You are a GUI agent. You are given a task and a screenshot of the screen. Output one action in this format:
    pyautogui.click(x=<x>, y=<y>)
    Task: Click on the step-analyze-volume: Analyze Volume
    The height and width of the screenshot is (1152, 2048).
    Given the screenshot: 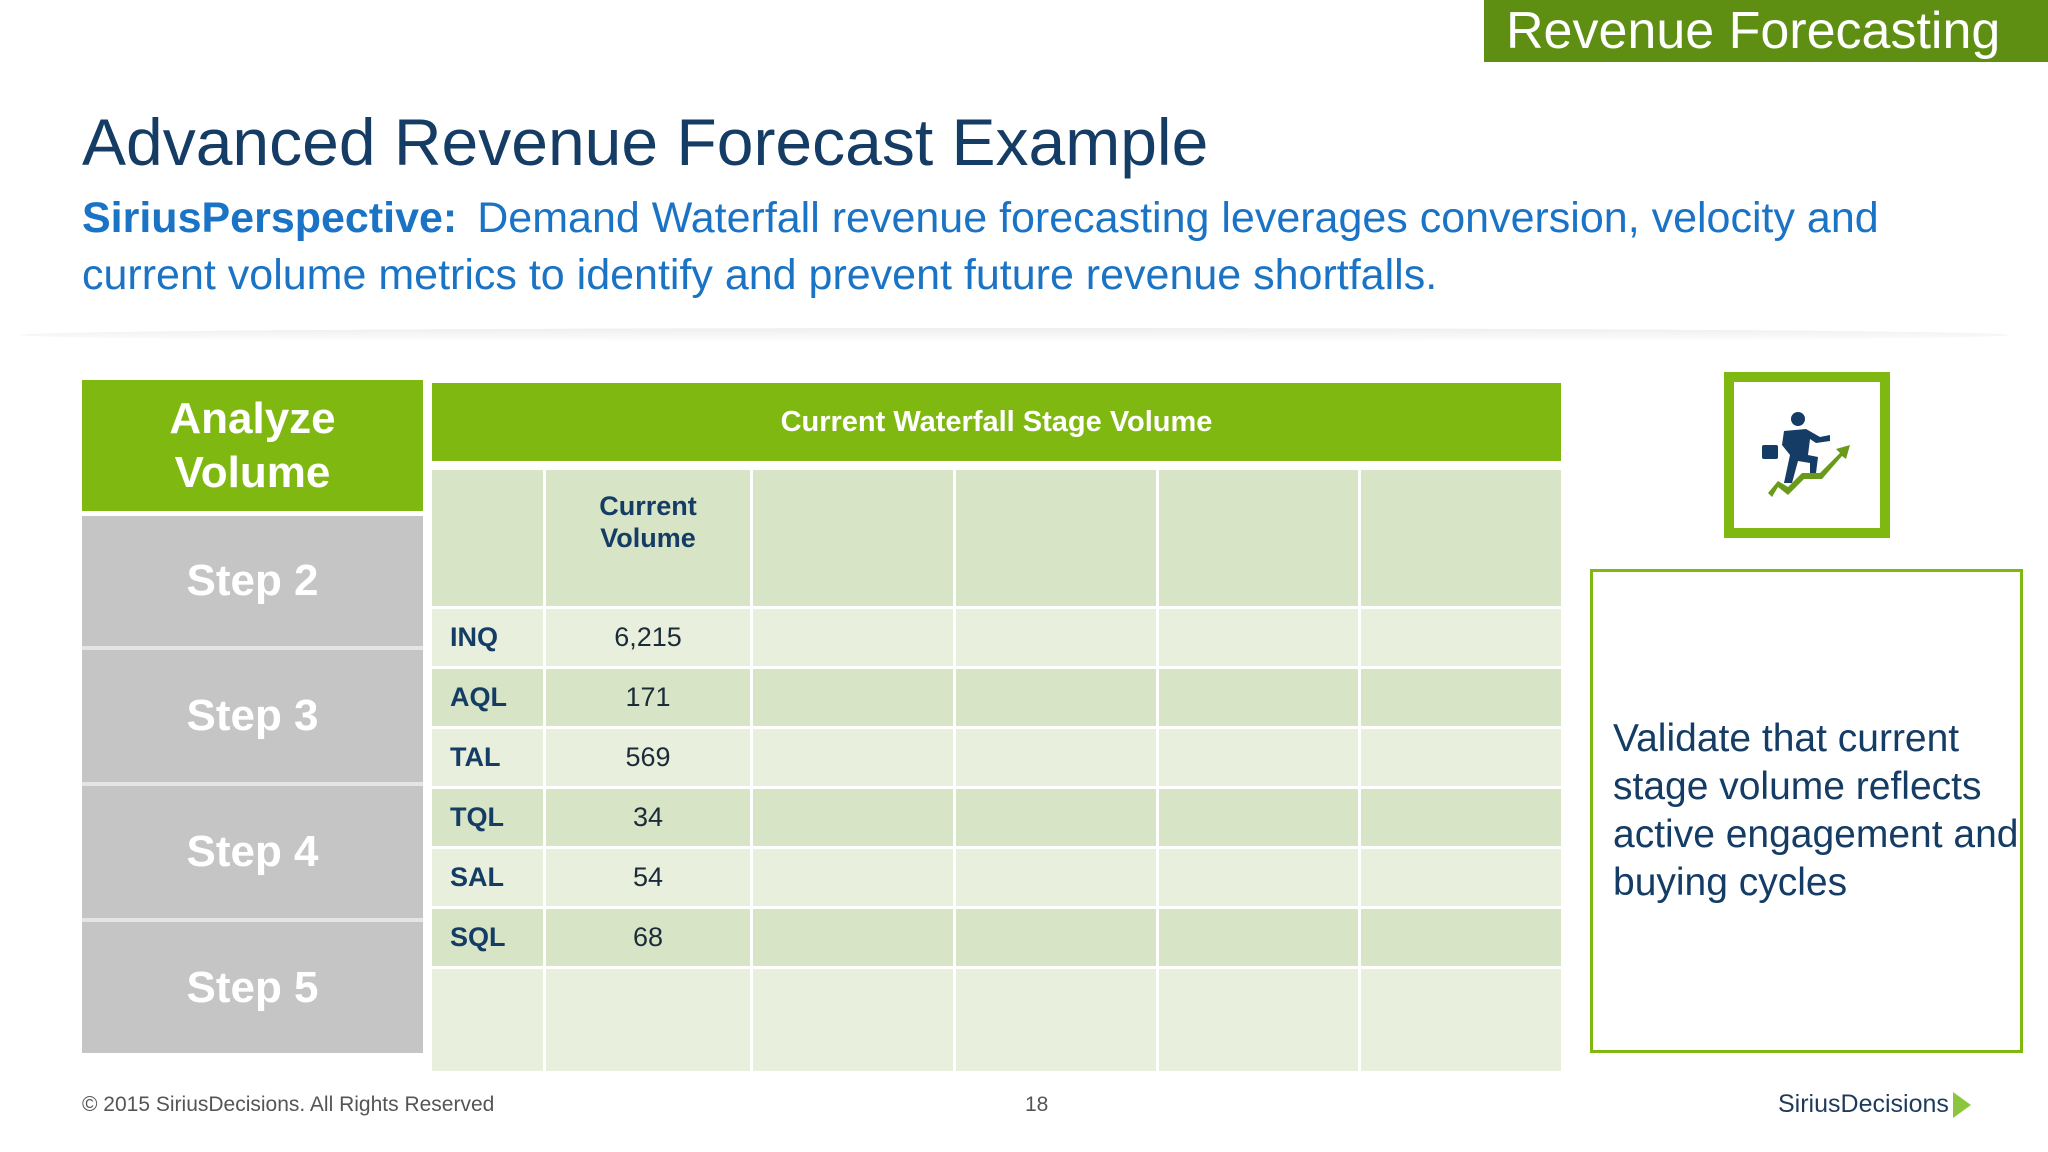 What is the action you would take?
    pyautogui.click(x=252, y=445)
    